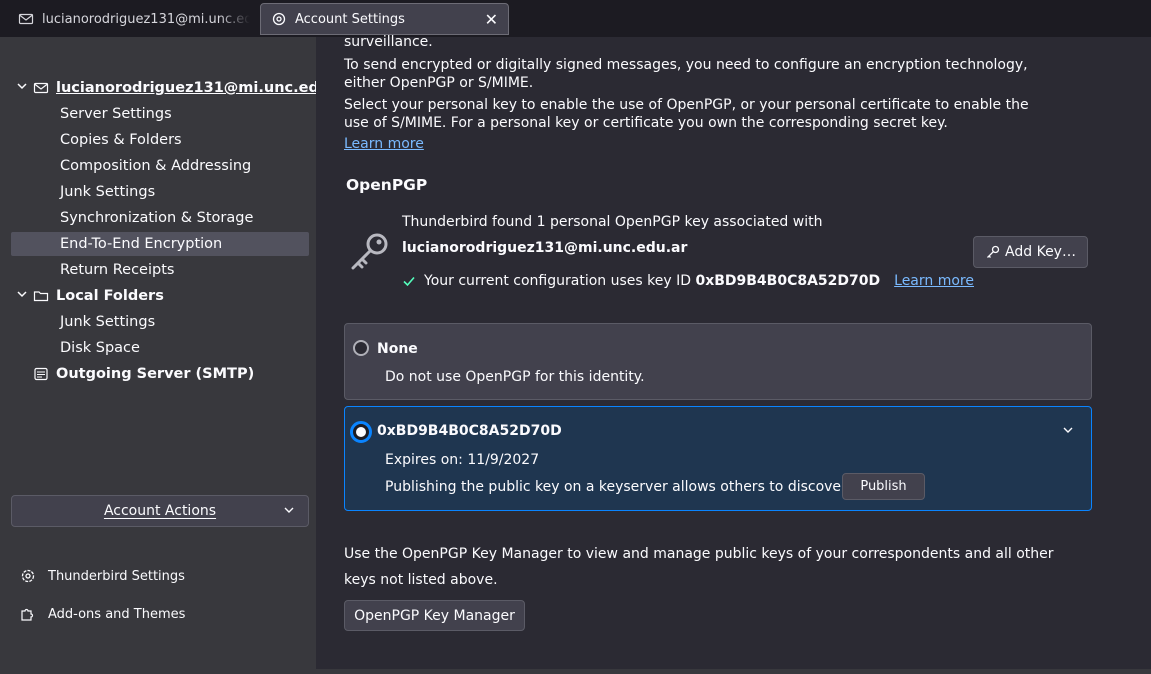 This screenshot has width=1151, height=674. I want to click on sidebar-item-composition: Composition & Addressing, so click(155, 166).